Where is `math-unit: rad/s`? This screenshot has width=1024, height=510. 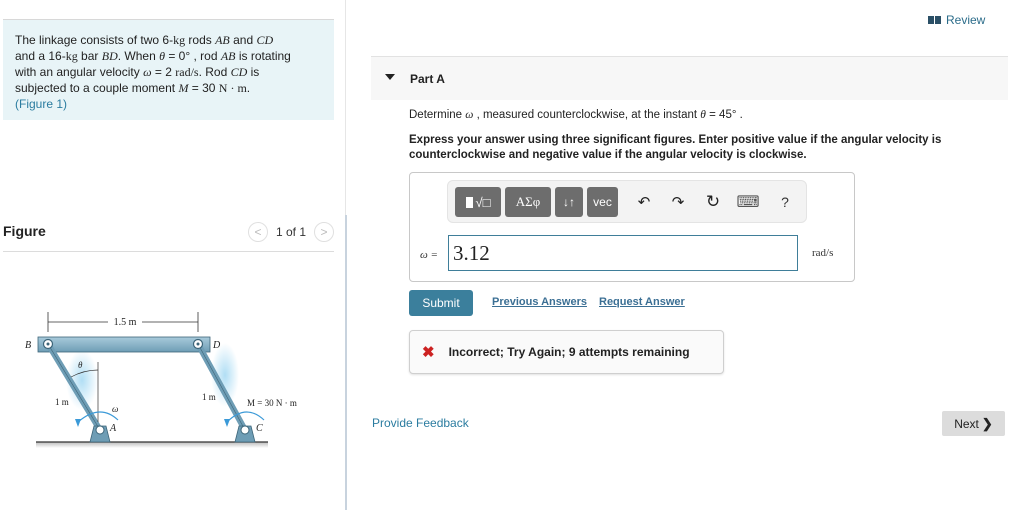 math-unit: rad/s is located at coordinates (187, 72).